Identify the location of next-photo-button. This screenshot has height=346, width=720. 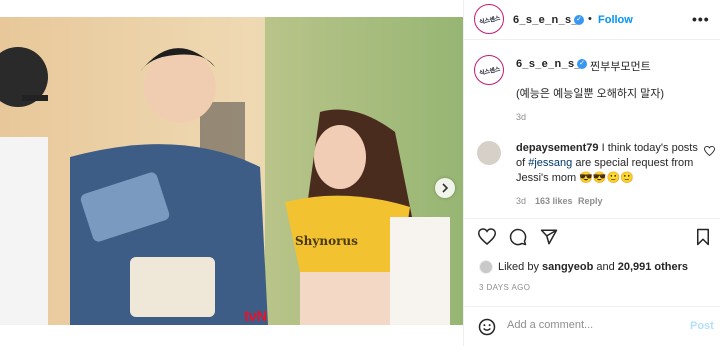
(445, 188).